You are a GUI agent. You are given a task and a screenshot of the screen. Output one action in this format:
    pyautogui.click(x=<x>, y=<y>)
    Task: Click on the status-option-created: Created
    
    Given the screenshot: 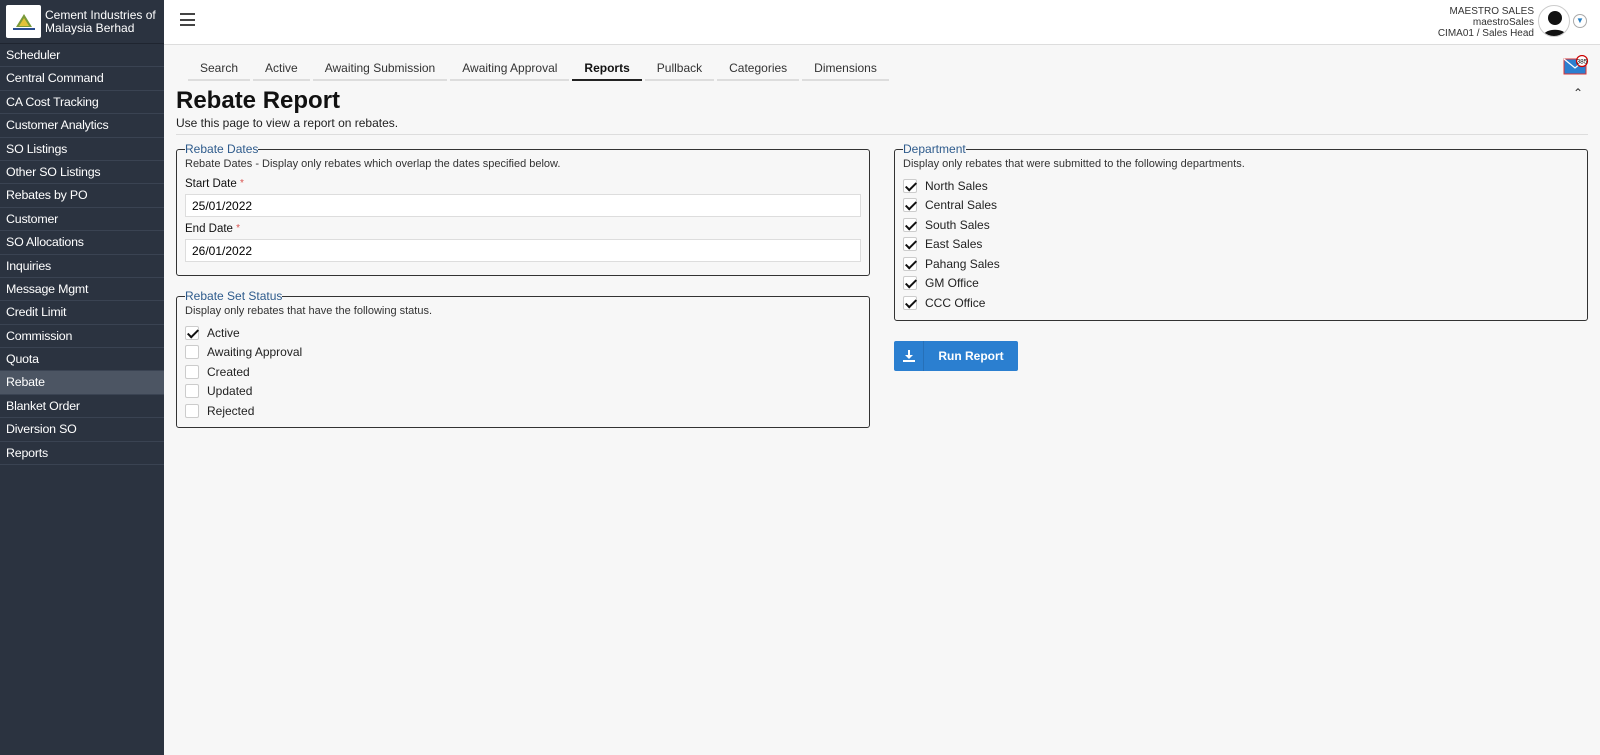 What is the action you would take?
    pyautogui.click(x=523, y=372)
    